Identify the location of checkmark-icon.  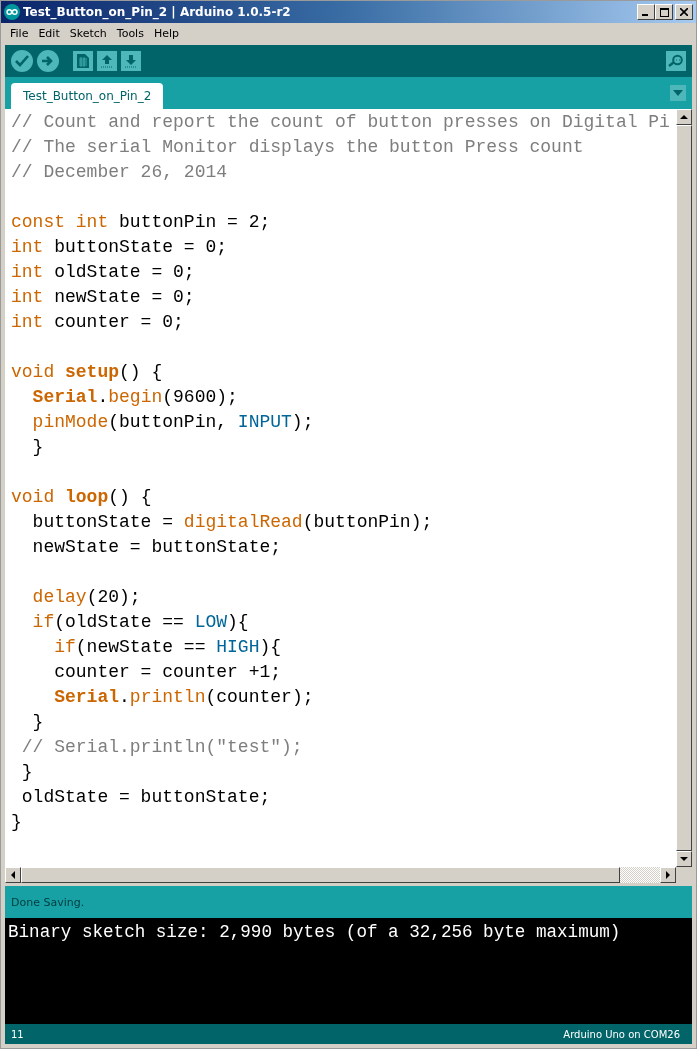
(22, 61).